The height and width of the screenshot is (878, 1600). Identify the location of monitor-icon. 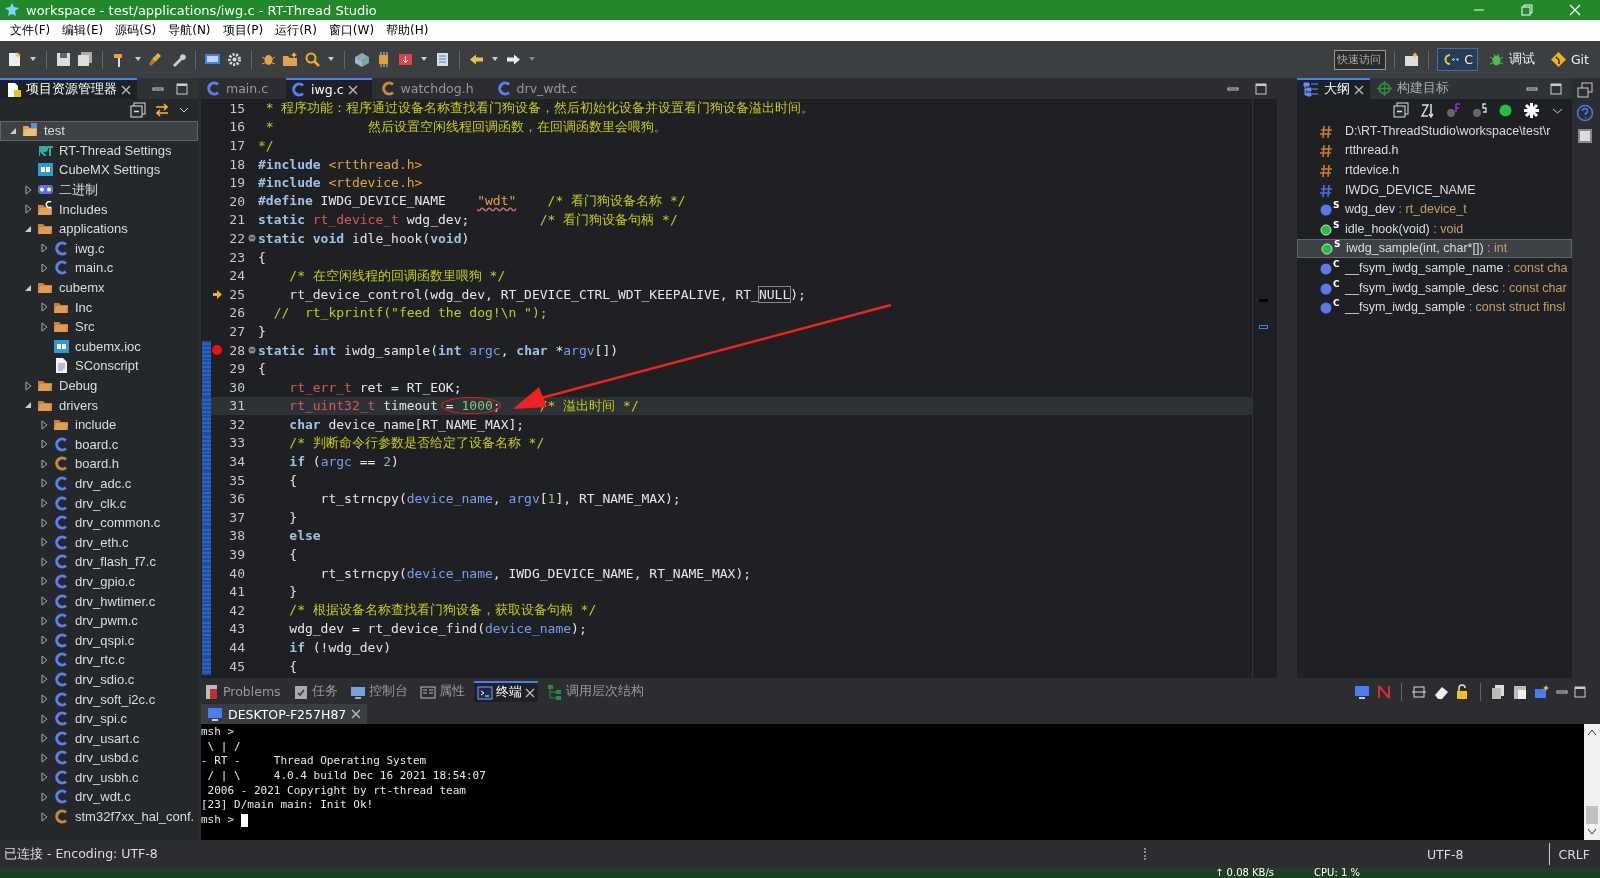
(1362, 691).